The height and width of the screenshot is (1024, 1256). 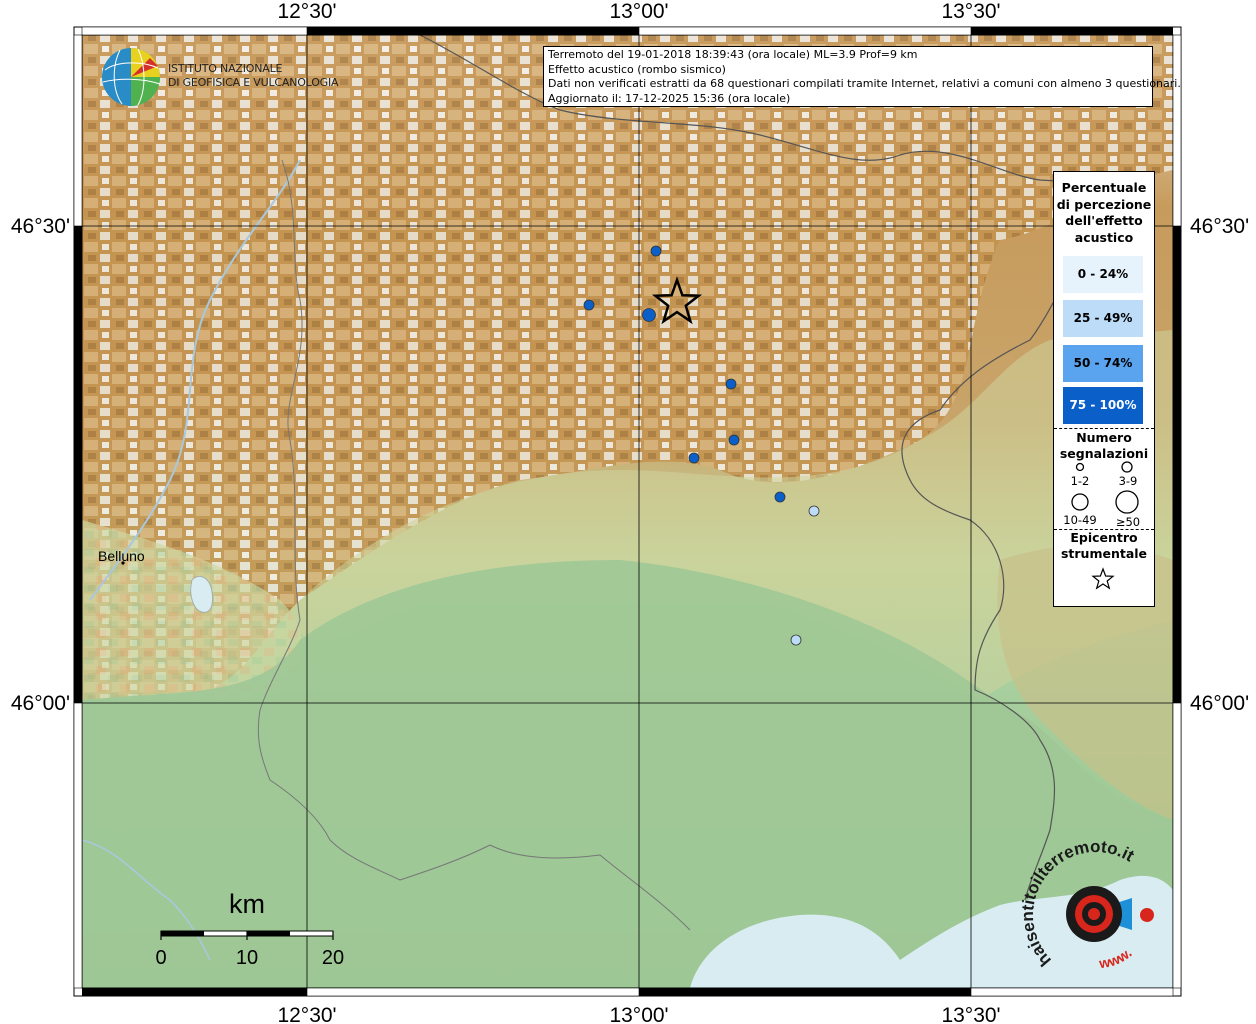 I want to click on legend-title-line-2: di percezione, so click(x=1104, y=204).